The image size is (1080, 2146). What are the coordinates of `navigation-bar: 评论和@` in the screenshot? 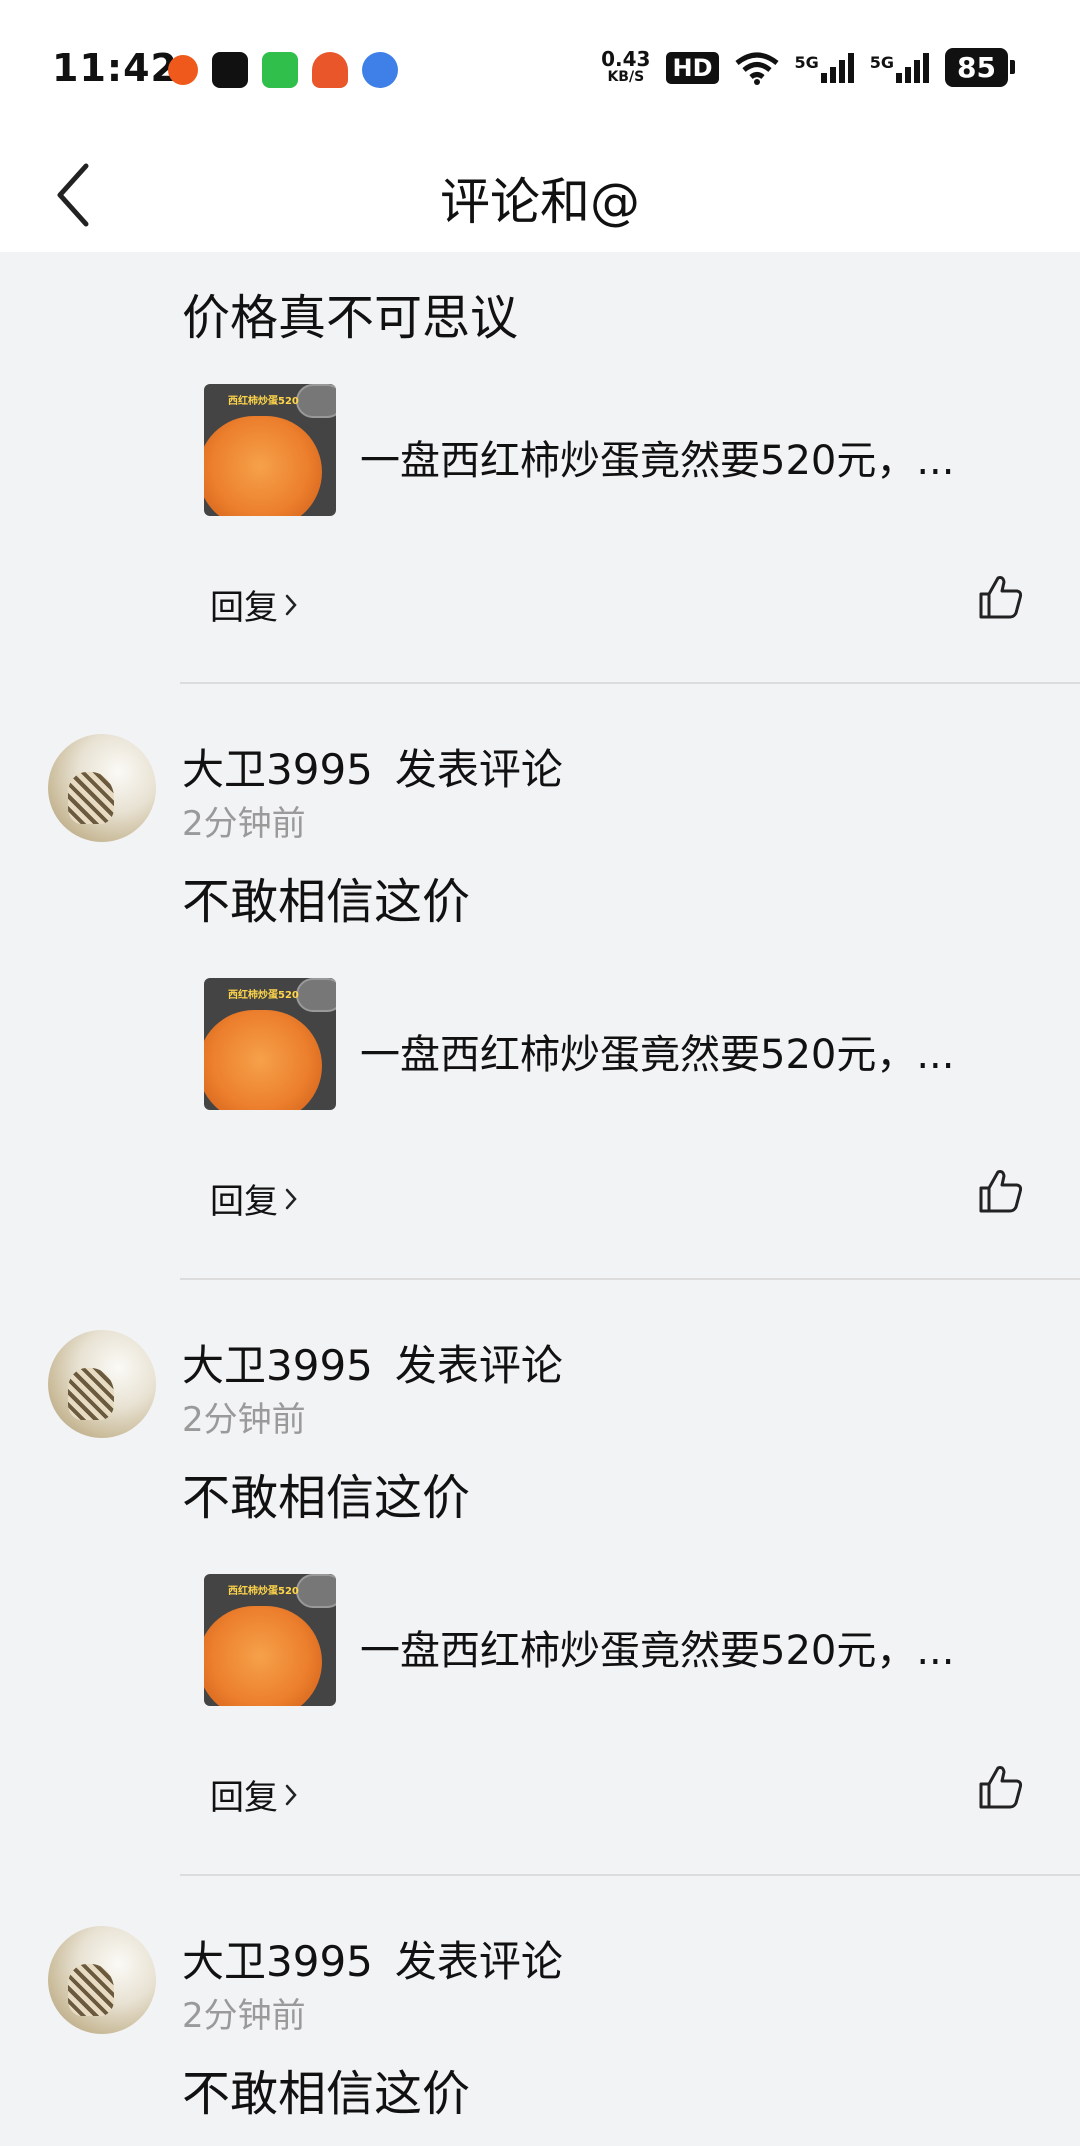 It's located at (540, 196).